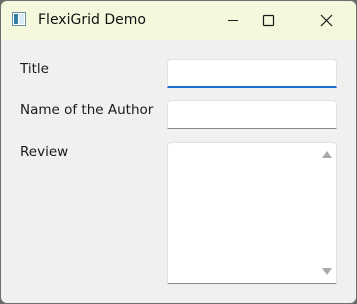 The width and height of the screenshot is (357, 304). I want to click on title-label: Title, so click(34, 69).